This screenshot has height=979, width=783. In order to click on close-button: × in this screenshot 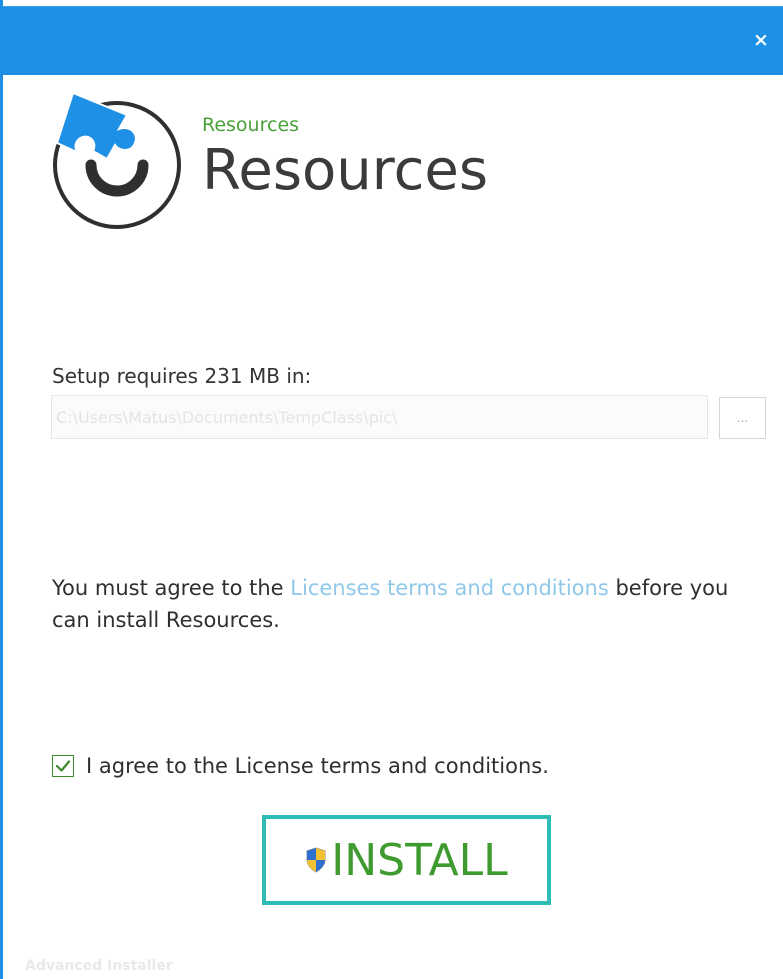, I will do `click(761, 40)`.